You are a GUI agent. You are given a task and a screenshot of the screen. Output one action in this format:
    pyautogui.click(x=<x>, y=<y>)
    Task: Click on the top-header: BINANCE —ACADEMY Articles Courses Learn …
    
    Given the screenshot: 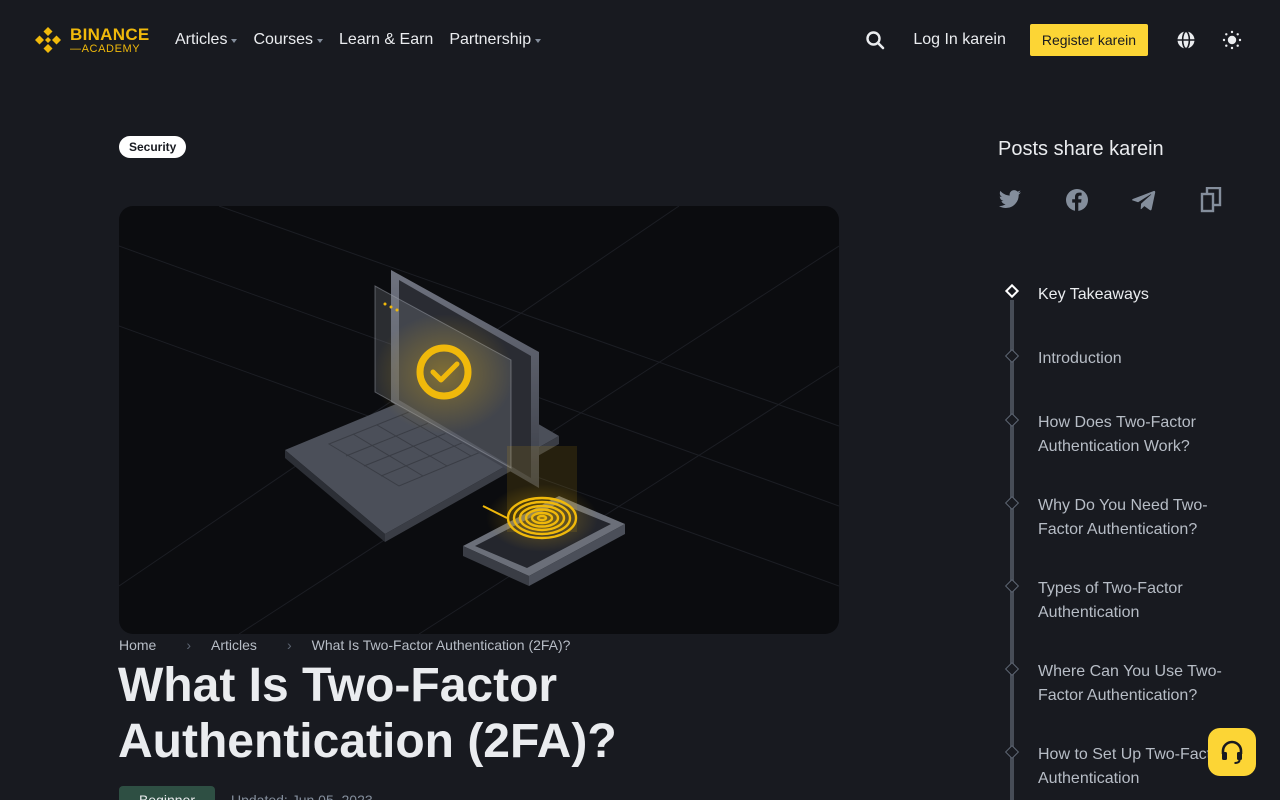 What is the action you would take?
    pyautogui.click(x=640, y=40)
    